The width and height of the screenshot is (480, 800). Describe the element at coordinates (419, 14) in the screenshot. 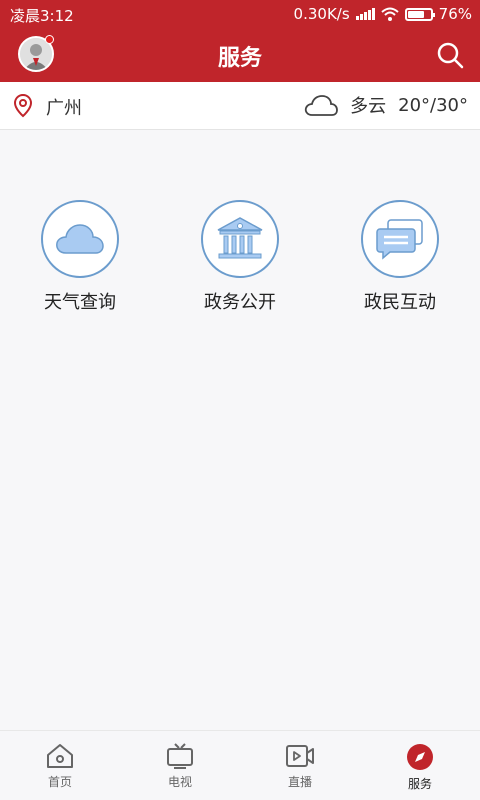

I see `battery-icon` at that location.